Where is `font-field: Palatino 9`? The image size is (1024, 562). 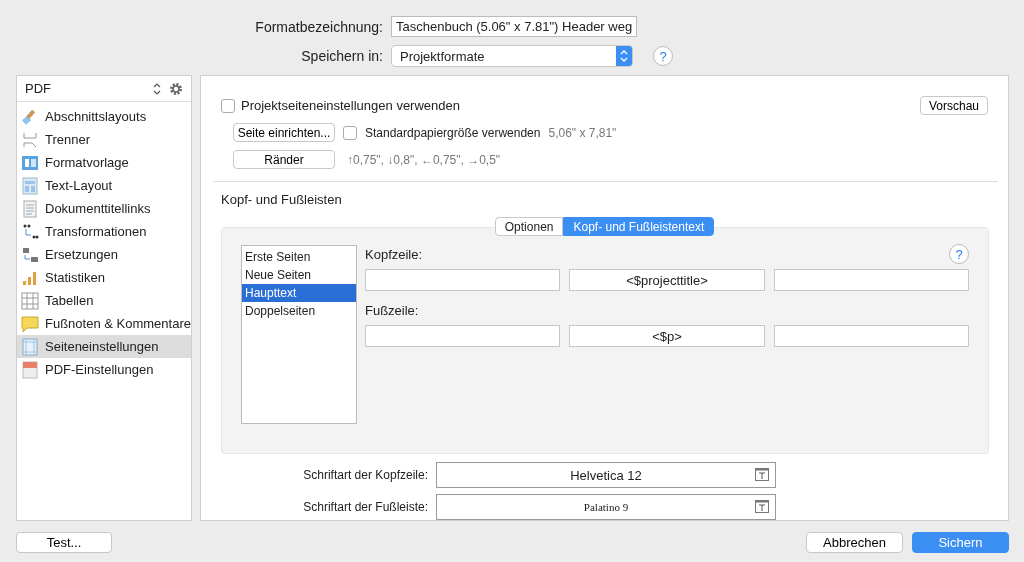
font-field: Palatino 9 is located at coordinates (606, 507).